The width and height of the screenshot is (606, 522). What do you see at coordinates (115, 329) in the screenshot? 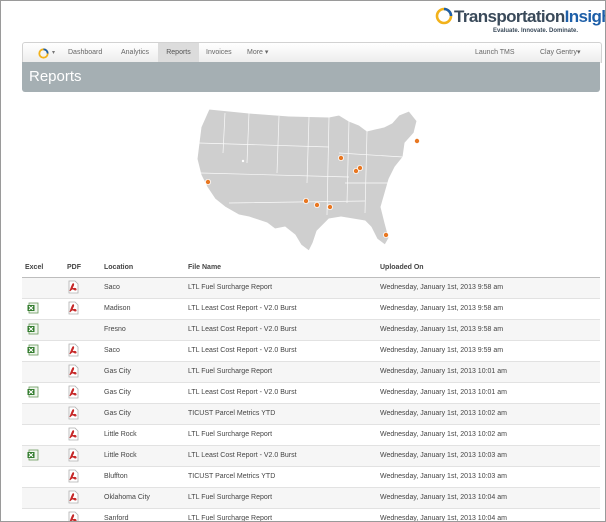
I see `location-cell: Fresno` at bounding box center [115, 329].